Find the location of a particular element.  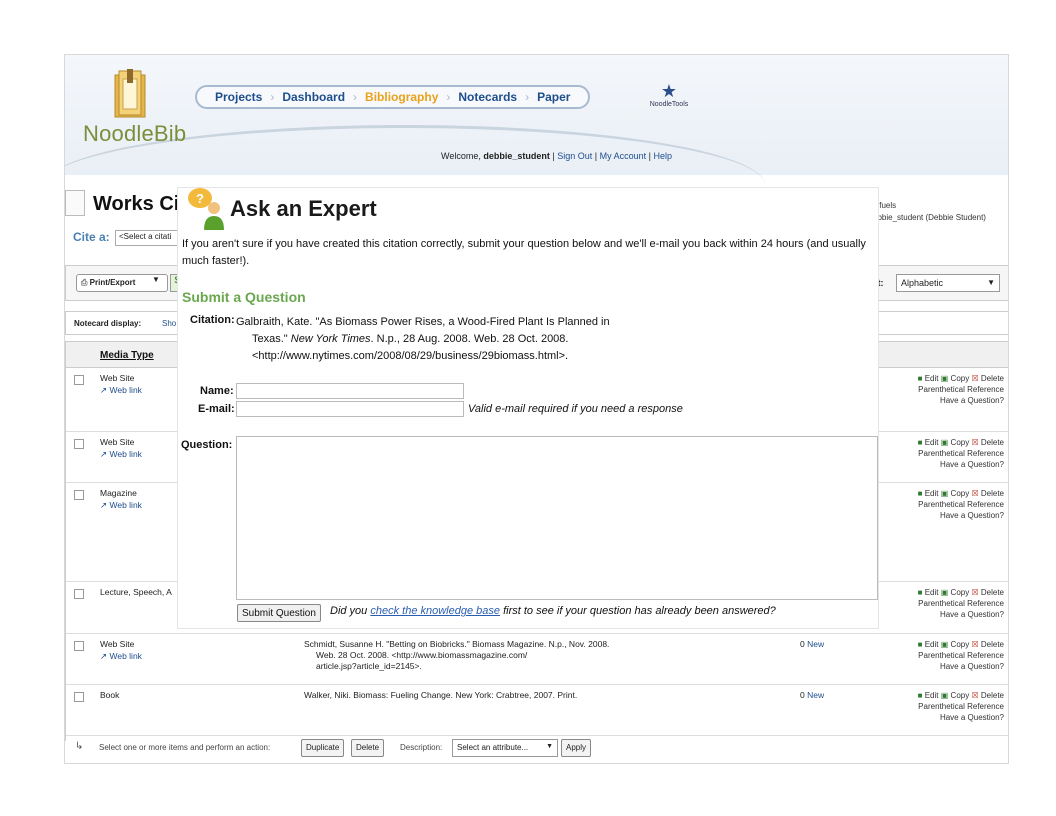

description-label: Description: is located at coordinates (421, 747).